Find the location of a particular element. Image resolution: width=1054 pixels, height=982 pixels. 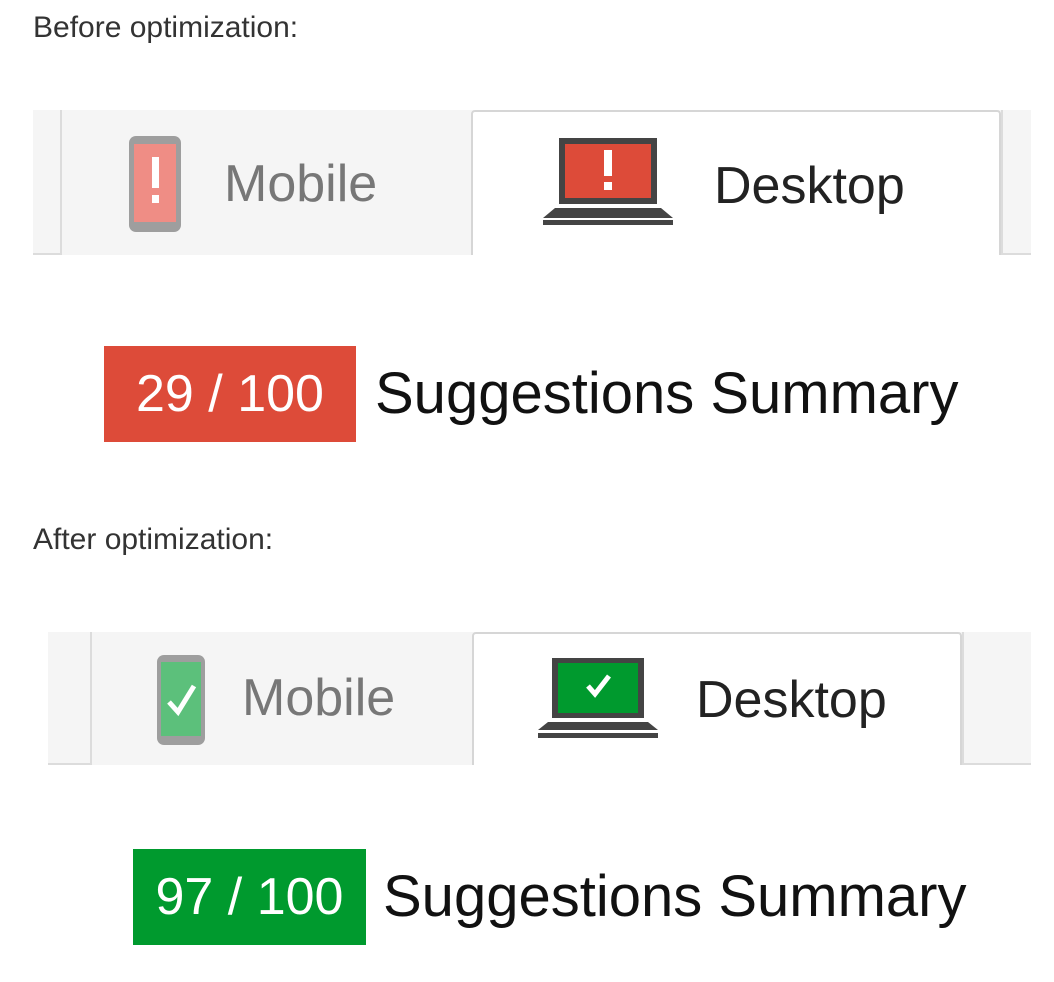

after-score-row: 97 / 100 Suggestions Summary is located at coordinates (573, 897).